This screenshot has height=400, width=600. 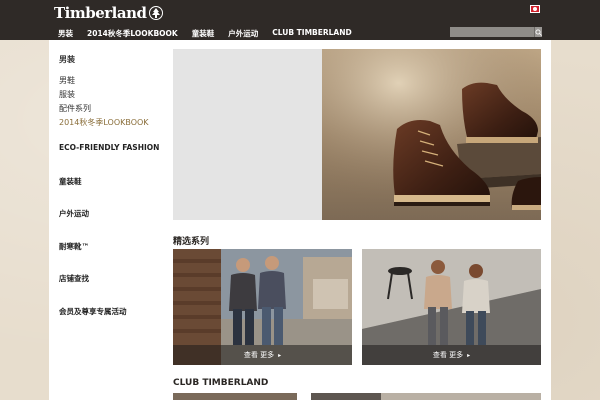 I want to click on sidebar-section-boots: 耐寒靴™, so click(x=74, y=246).